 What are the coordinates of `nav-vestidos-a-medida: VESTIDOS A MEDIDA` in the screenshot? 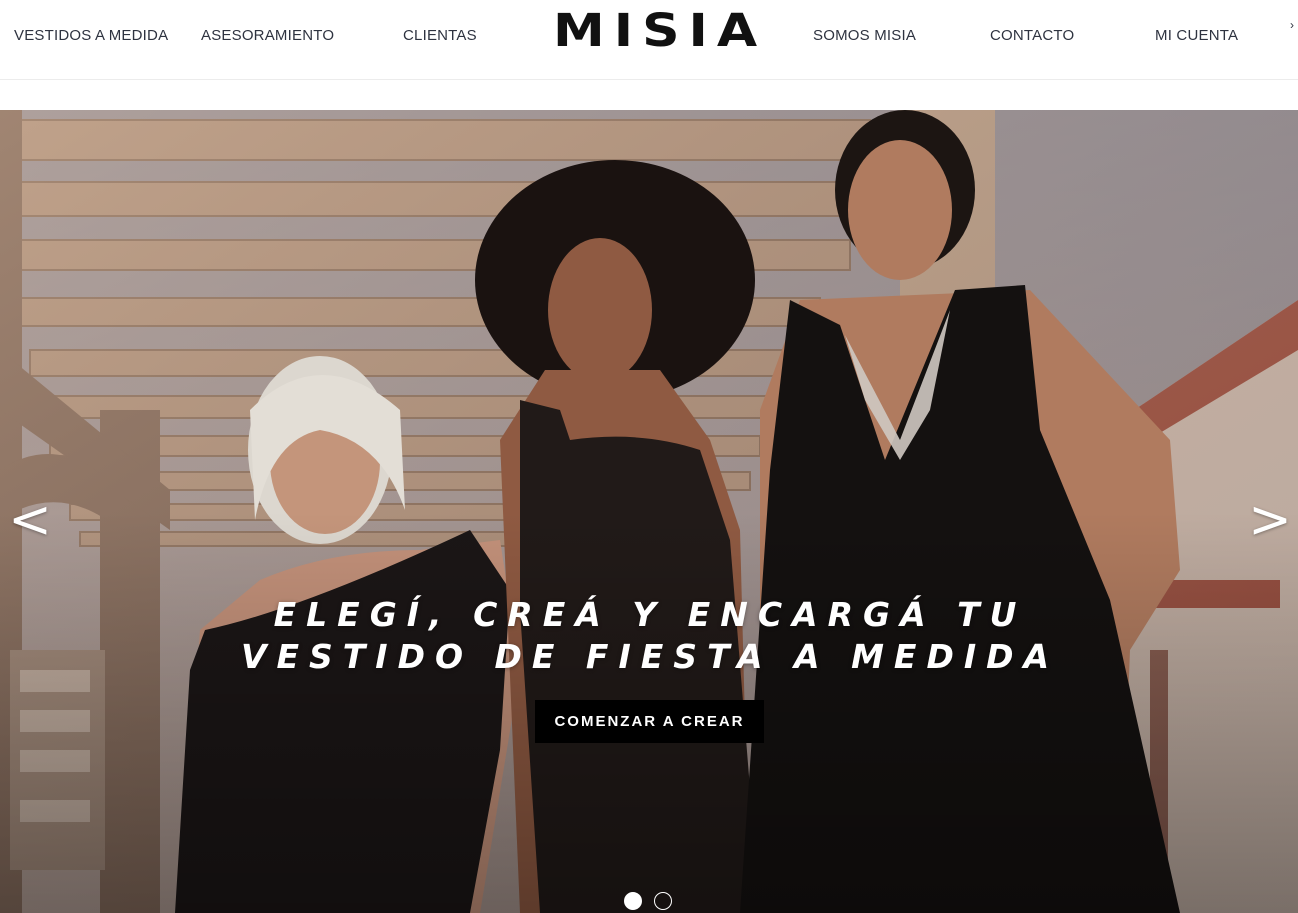 It's located at (91, 35).